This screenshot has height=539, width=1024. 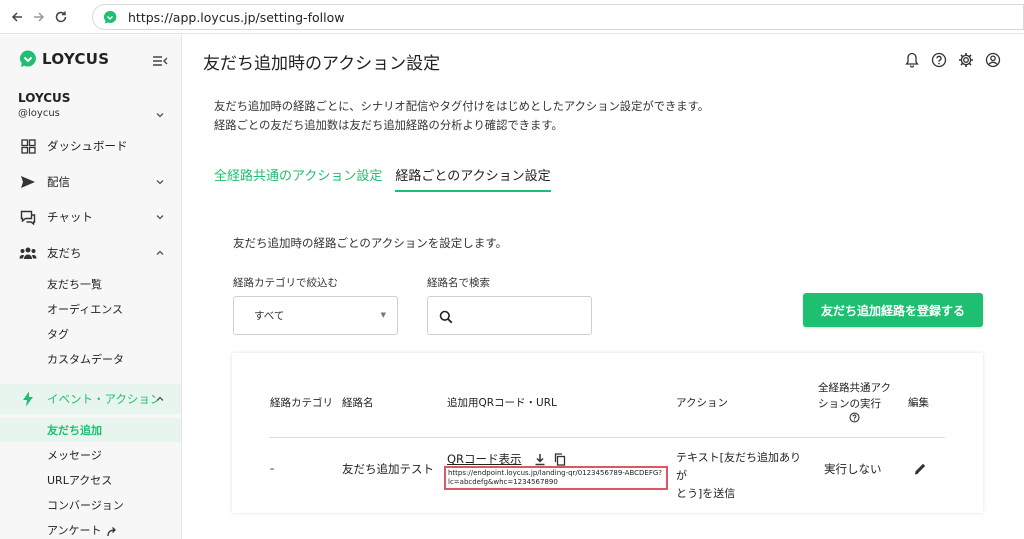 What do you see at coordinates (61, 17) in the screenshot?
I see `reload-icon` at bounding box center [61, 17].